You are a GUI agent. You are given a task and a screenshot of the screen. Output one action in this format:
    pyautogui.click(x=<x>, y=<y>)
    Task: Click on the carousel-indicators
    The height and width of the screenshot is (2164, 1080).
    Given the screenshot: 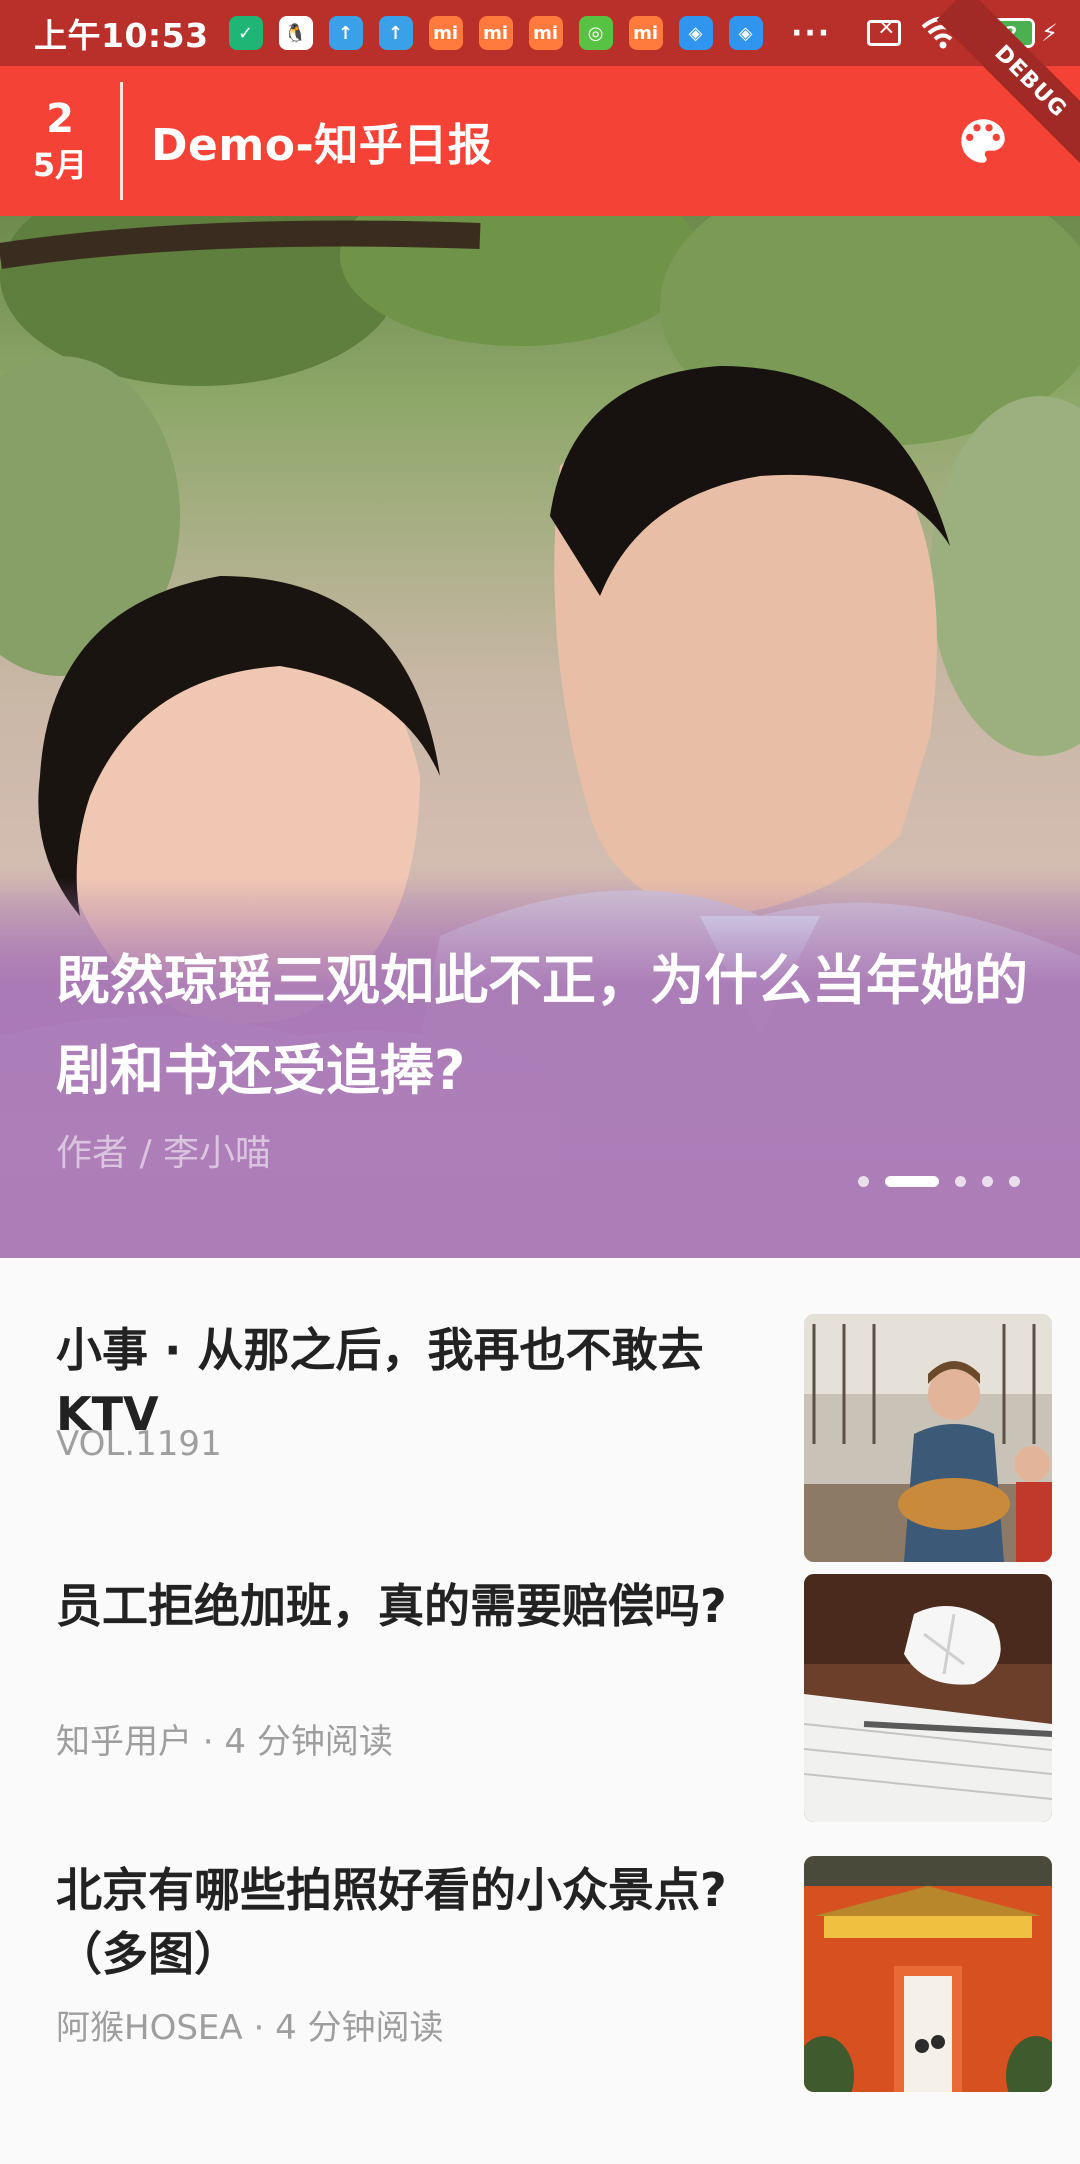 What is the action you would take?
    pyautogui.click(x=931, y=1181)
    